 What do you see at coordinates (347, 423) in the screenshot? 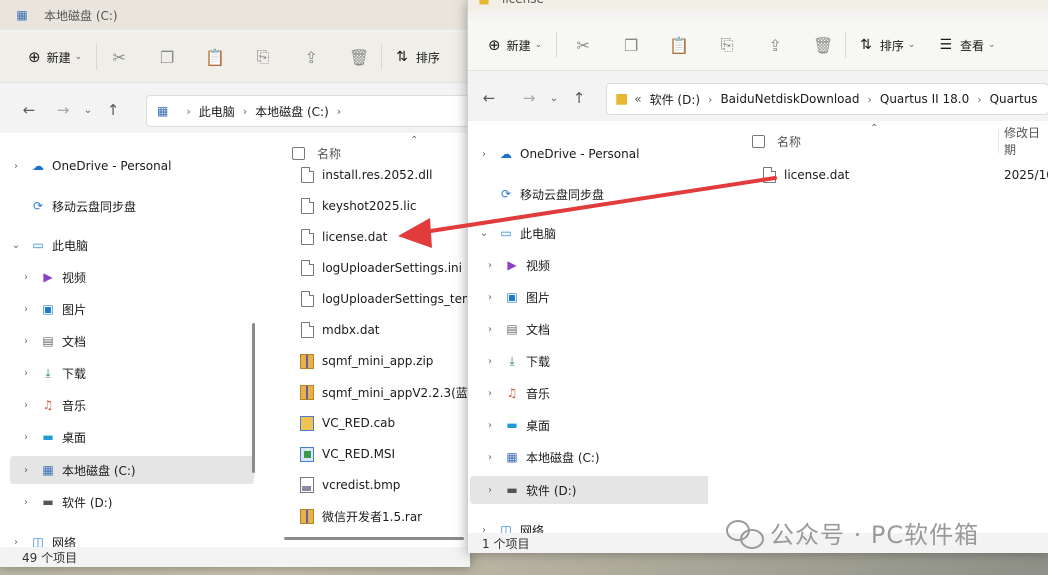
I see `file-row: VC_RED.cab` at bounding box center [347, 423].